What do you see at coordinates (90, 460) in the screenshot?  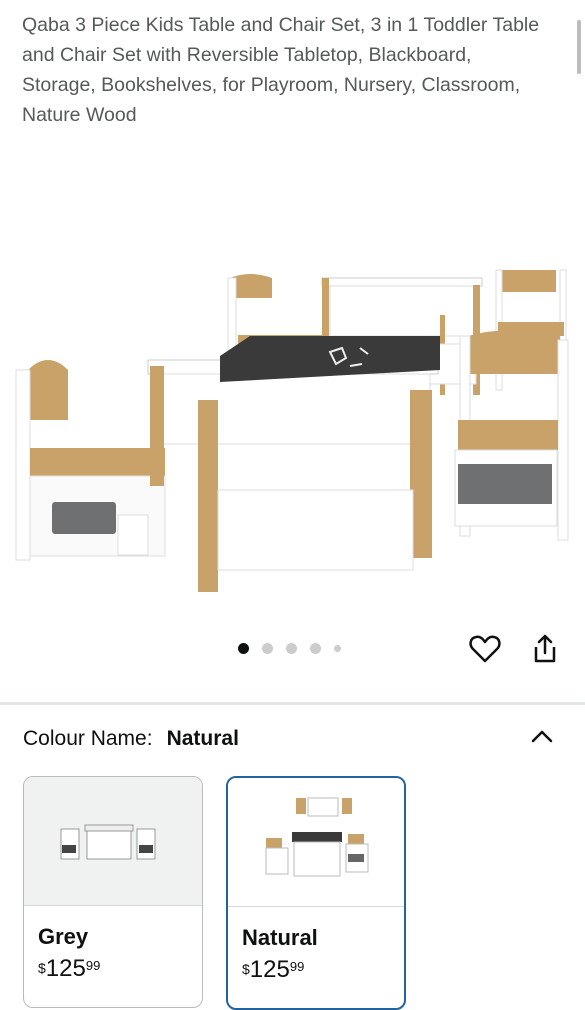 I see `large-chair-left` at bounding box center [90, 460].